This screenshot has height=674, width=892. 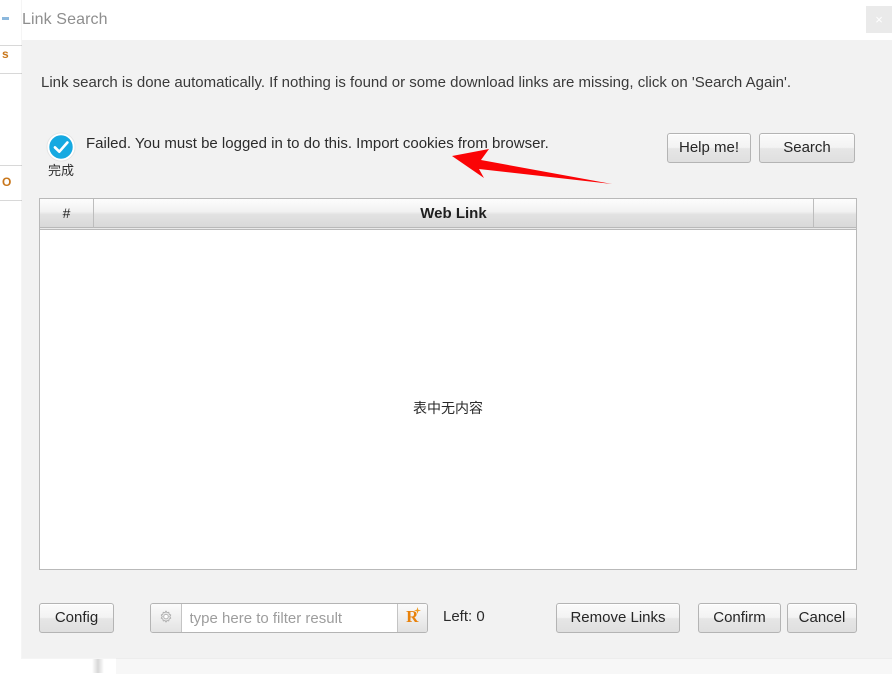 I want to click on gear-icon, so click(x=166, y=618).